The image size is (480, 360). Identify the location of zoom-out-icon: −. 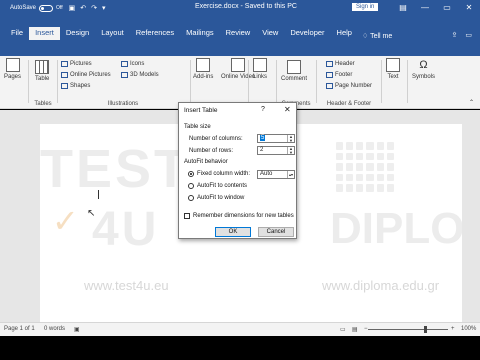
(366, 329).